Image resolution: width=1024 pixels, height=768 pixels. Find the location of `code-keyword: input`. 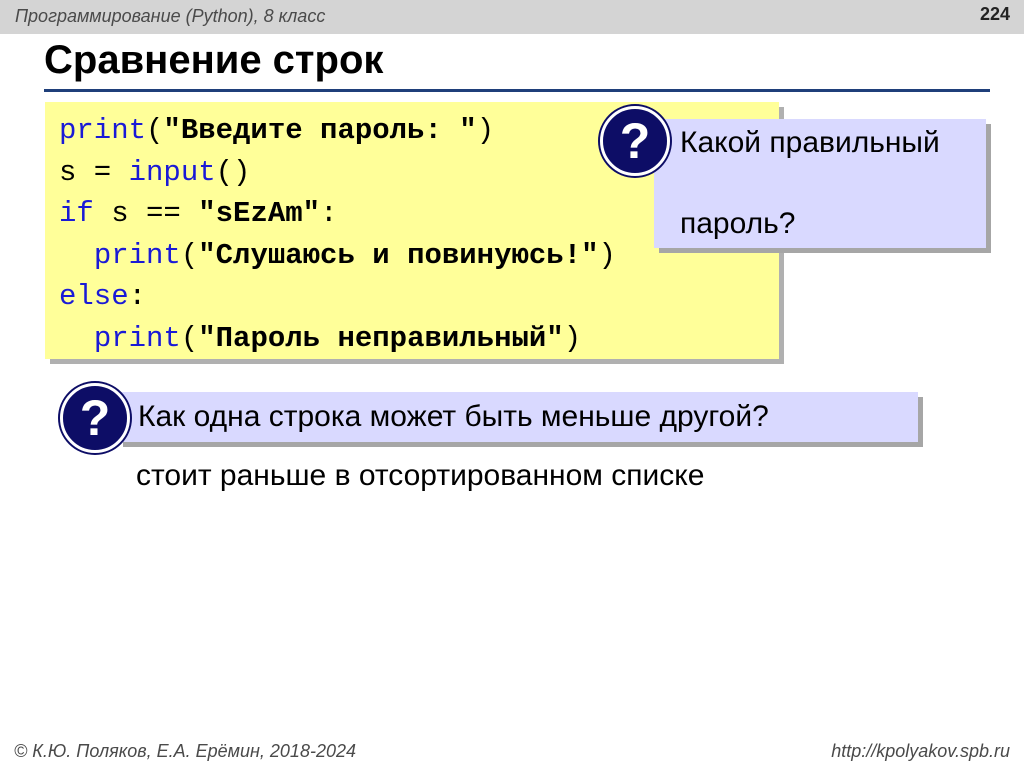

code-keyword: input is located at coordinates (172, 172).